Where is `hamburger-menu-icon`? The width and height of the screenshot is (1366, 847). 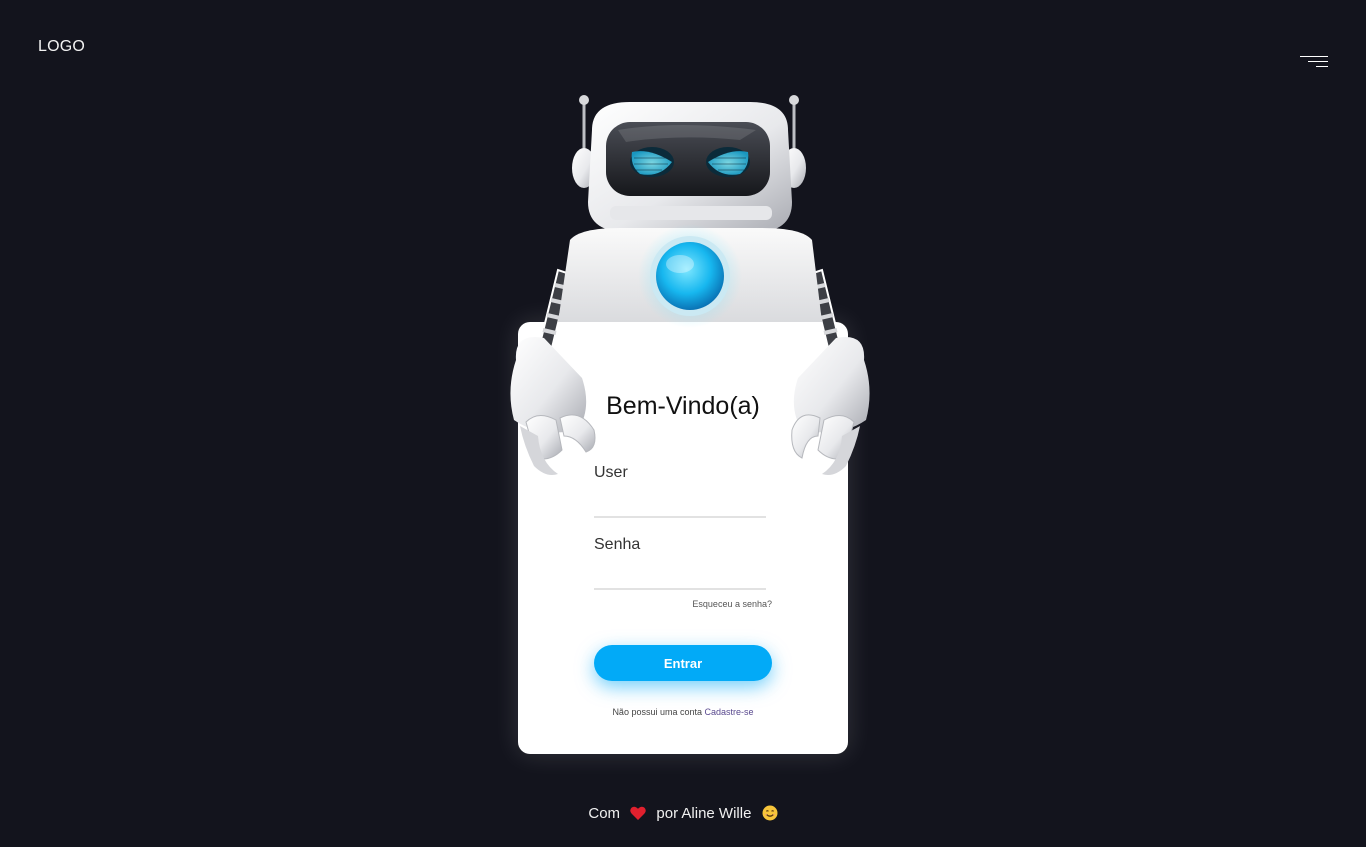 hamburger-menu-icon is located at coordinates (1314, 62).